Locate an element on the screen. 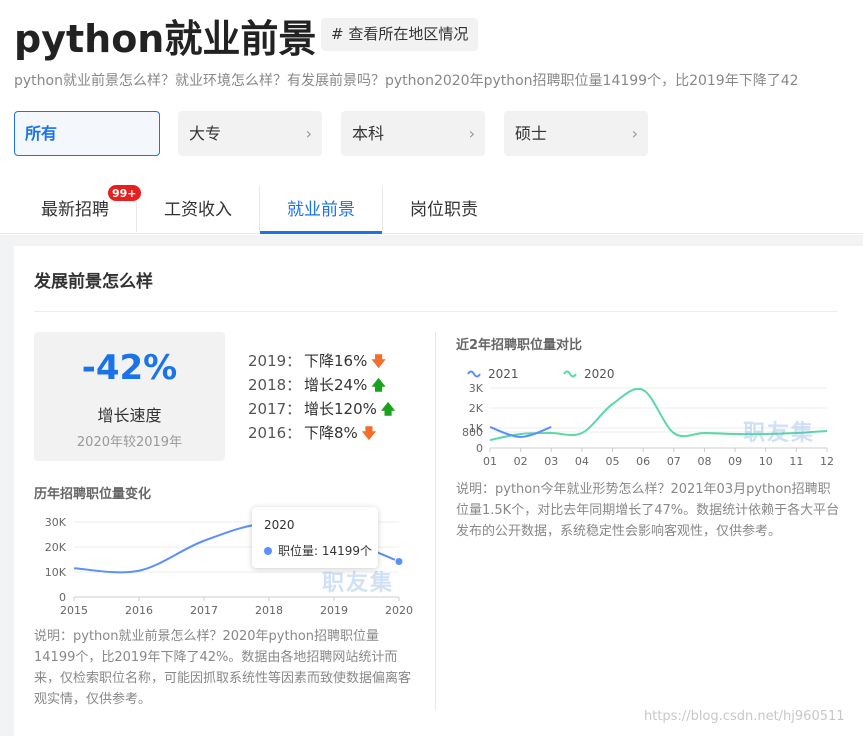 The width and height of the screenshot is (863, 736). x-tick-label: 07 is located at coordinates (674, 461).